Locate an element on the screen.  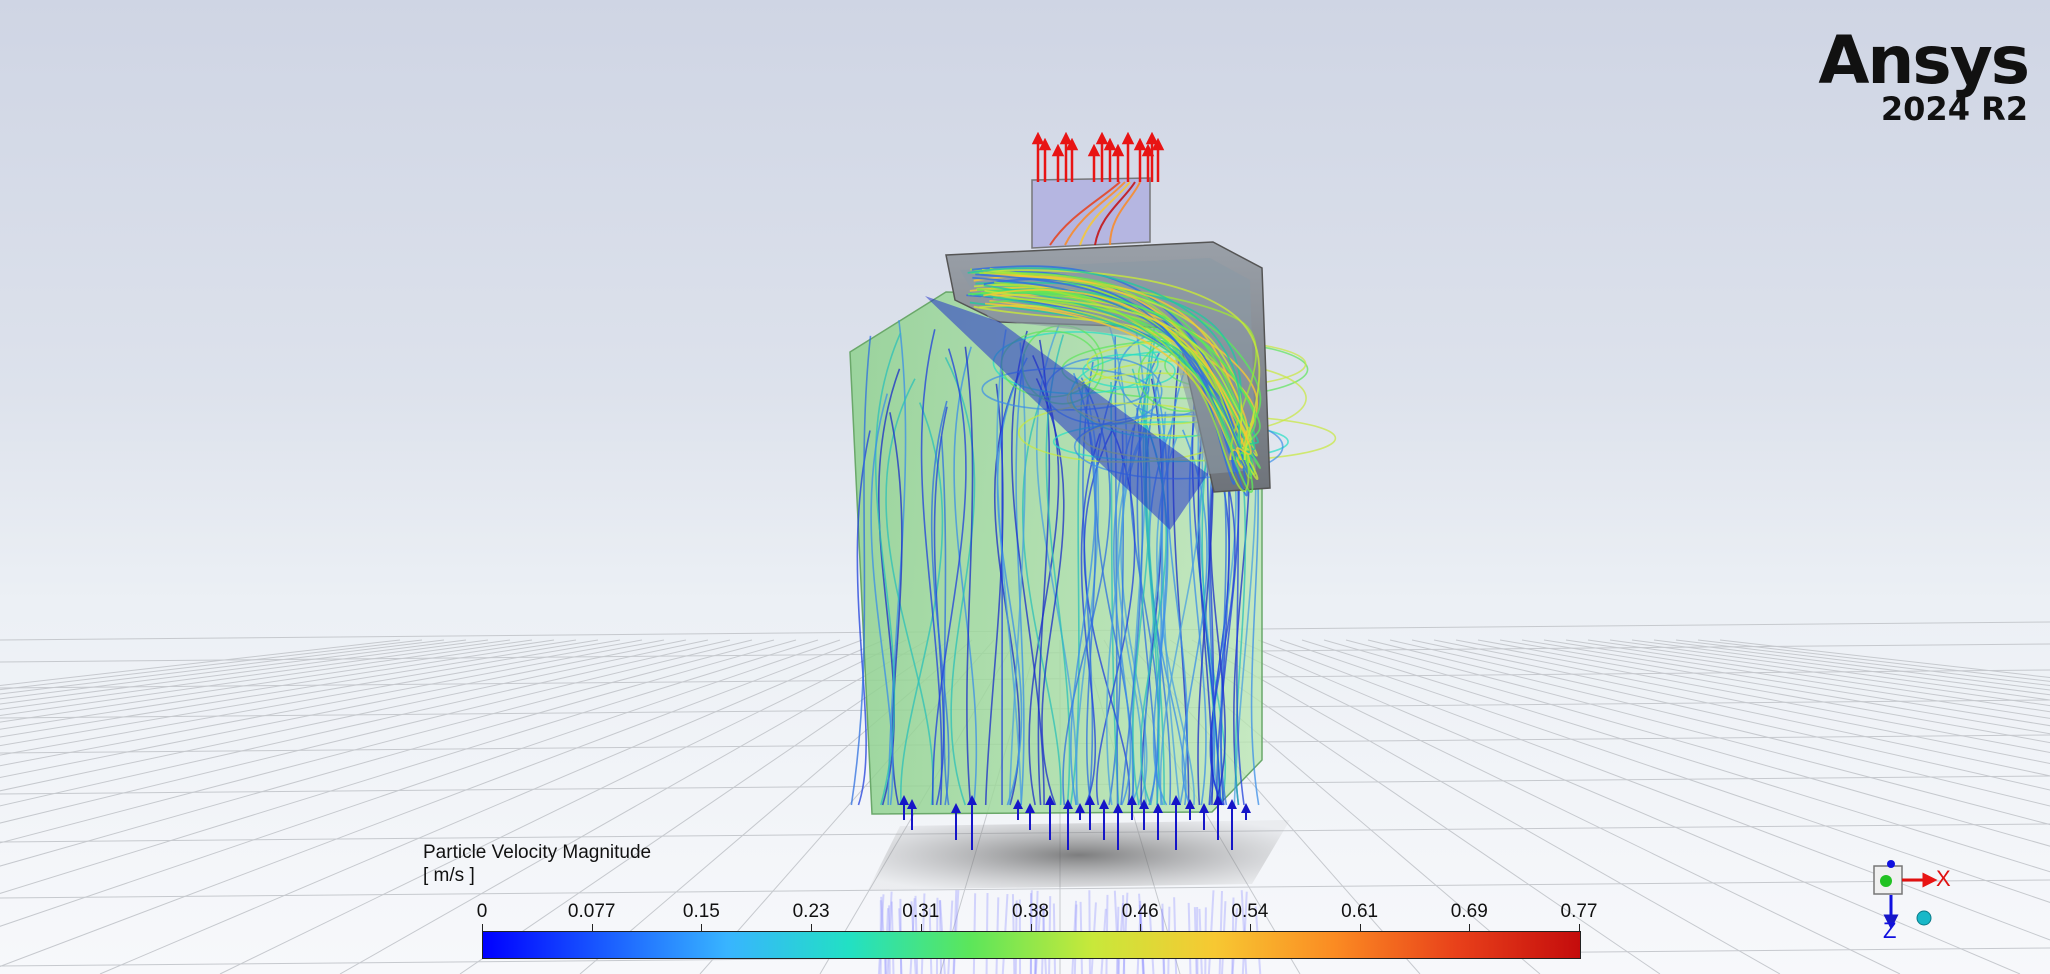
model-shadow is located at coordinates (1079, 855).